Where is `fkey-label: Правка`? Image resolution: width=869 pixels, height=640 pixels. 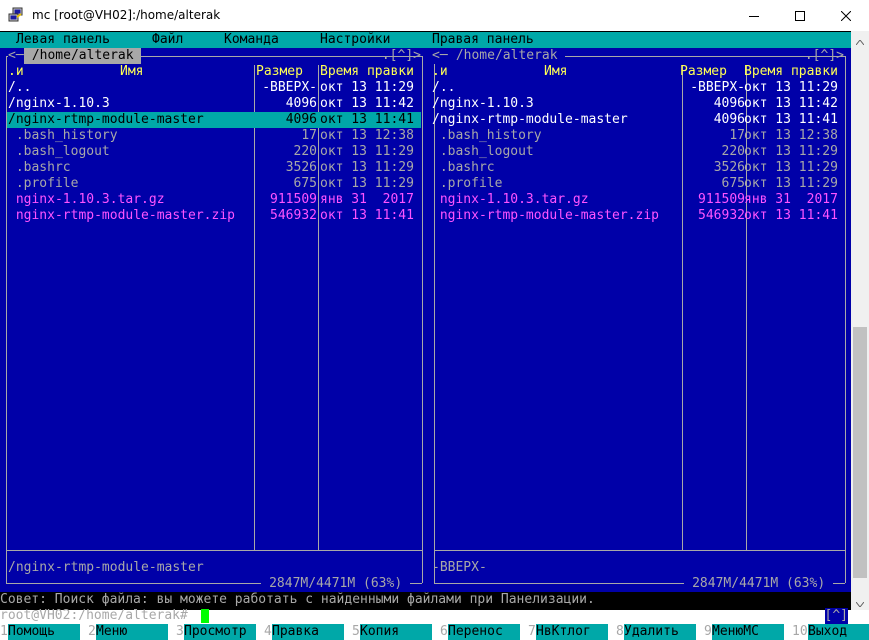 fkey-label: Правка is located at coordinates (308, 632).